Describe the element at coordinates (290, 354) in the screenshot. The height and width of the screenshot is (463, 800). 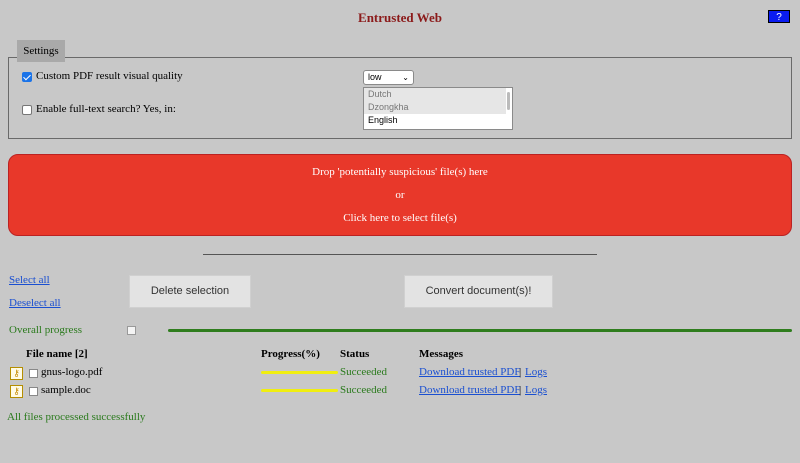
I see `column-header-progress: Progress(%)` at that location.